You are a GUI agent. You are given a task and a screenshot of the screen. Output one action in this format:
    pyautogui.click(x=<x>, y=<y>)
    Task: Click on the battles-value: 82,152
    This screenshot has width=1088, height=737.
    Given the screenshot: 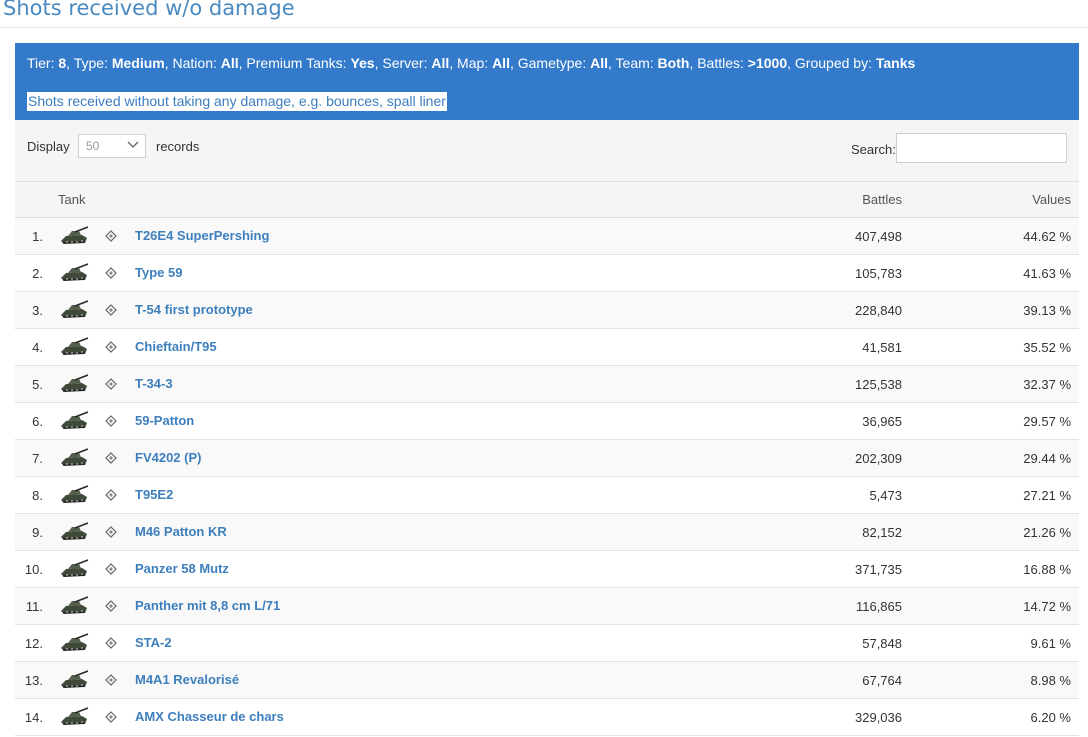 What is the action you would take?
    pyautogui.click(x=882, y=532)
    